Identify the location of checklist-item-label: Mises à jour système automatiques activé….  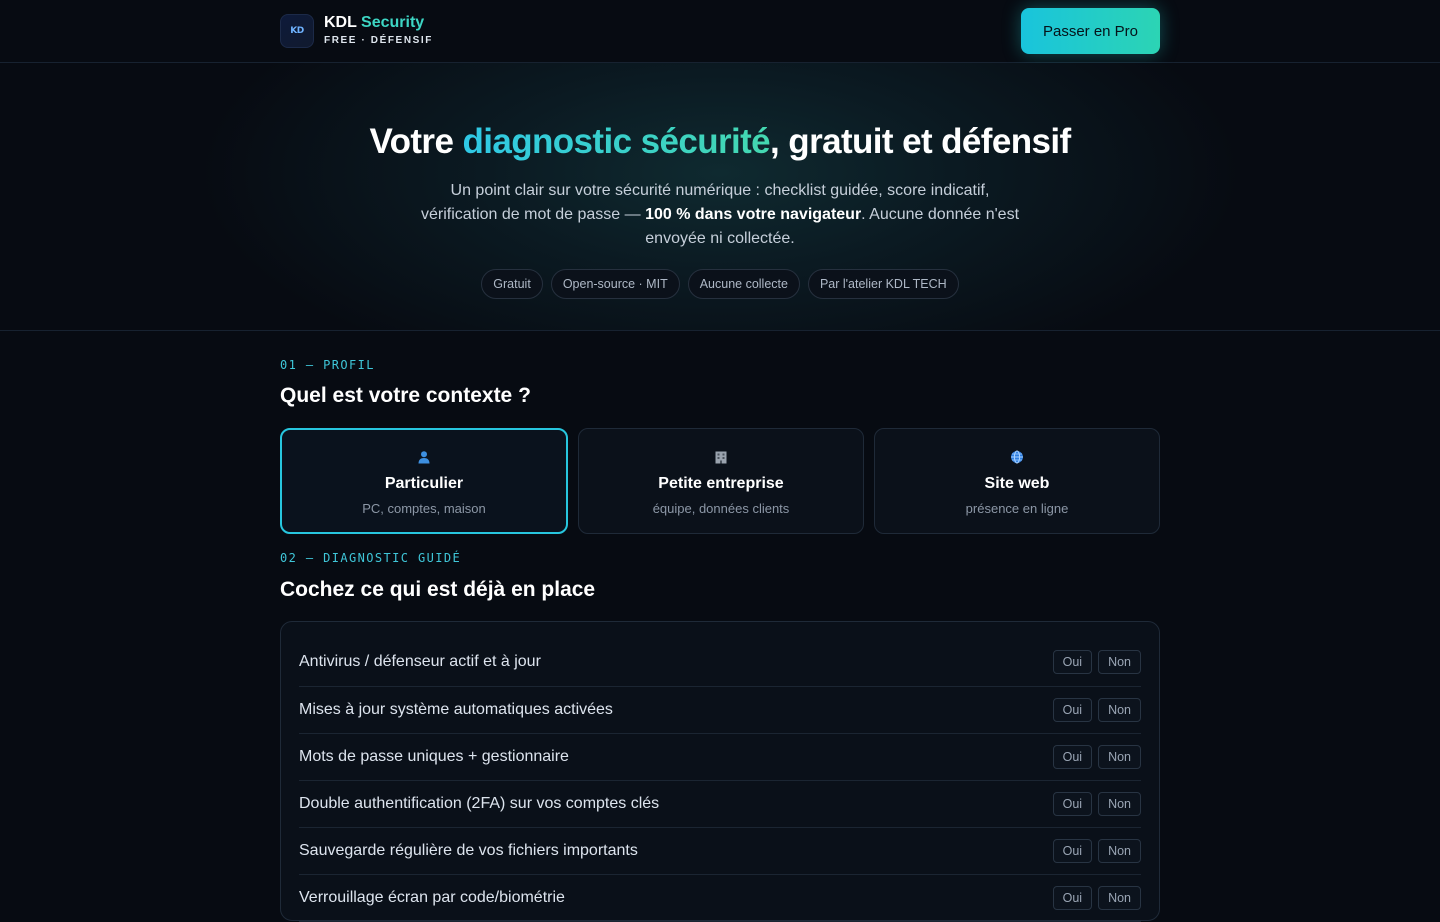
(456, 709).